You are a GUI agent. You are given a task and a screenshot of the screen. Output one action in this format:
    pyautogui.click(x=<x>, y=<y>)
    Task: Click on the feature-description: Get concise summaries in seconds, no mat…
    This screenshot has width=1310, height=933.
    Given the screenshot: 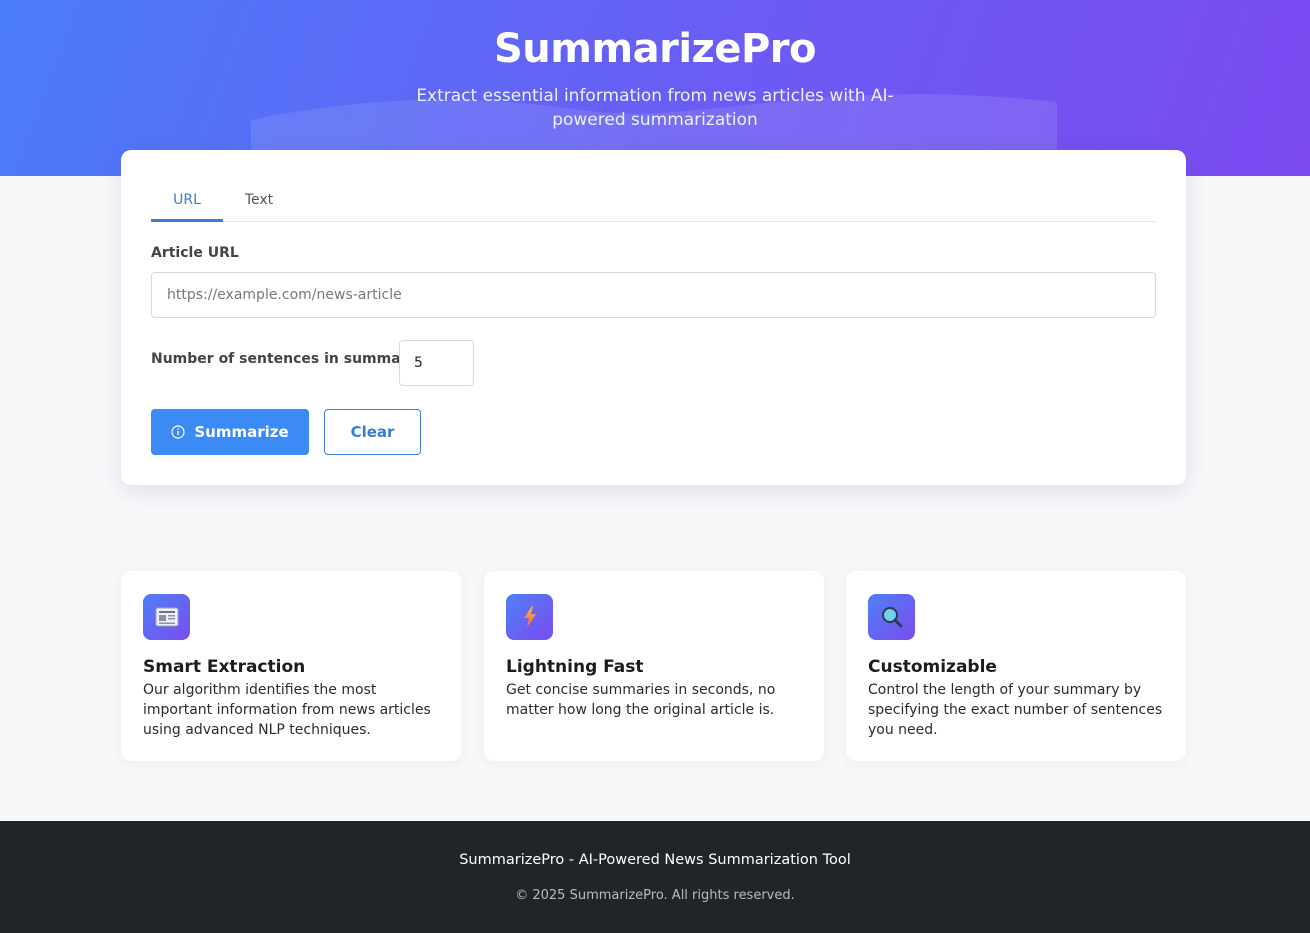 What is the action you would take?
    pyautogui.click(x=641, y=700)
    